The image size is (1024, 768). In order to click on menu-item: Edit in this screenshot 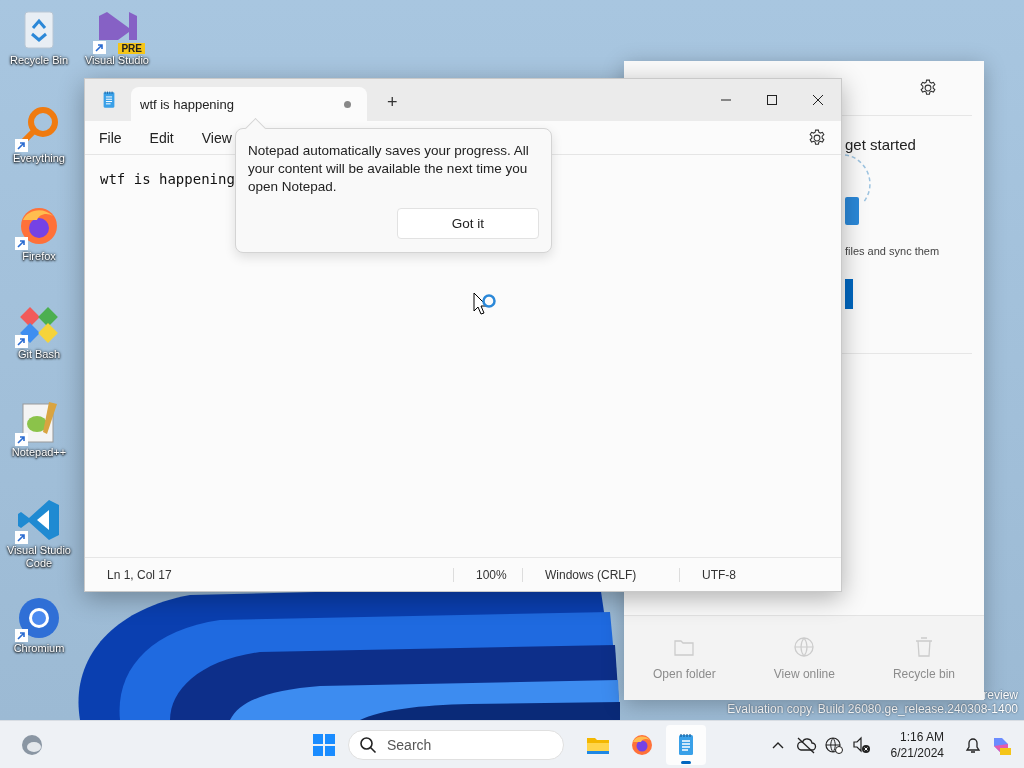, I will do `click(161, 137)`.